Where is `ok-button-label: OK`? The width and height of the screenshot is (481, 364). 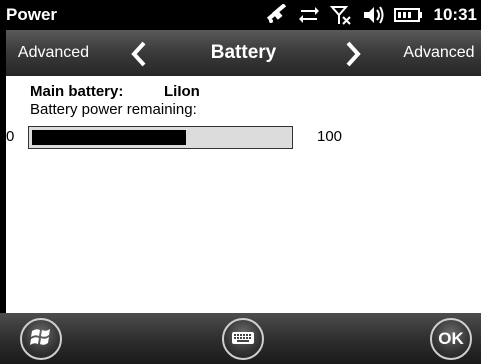
ok-button-label: OK is located at coordinates (451, 338).